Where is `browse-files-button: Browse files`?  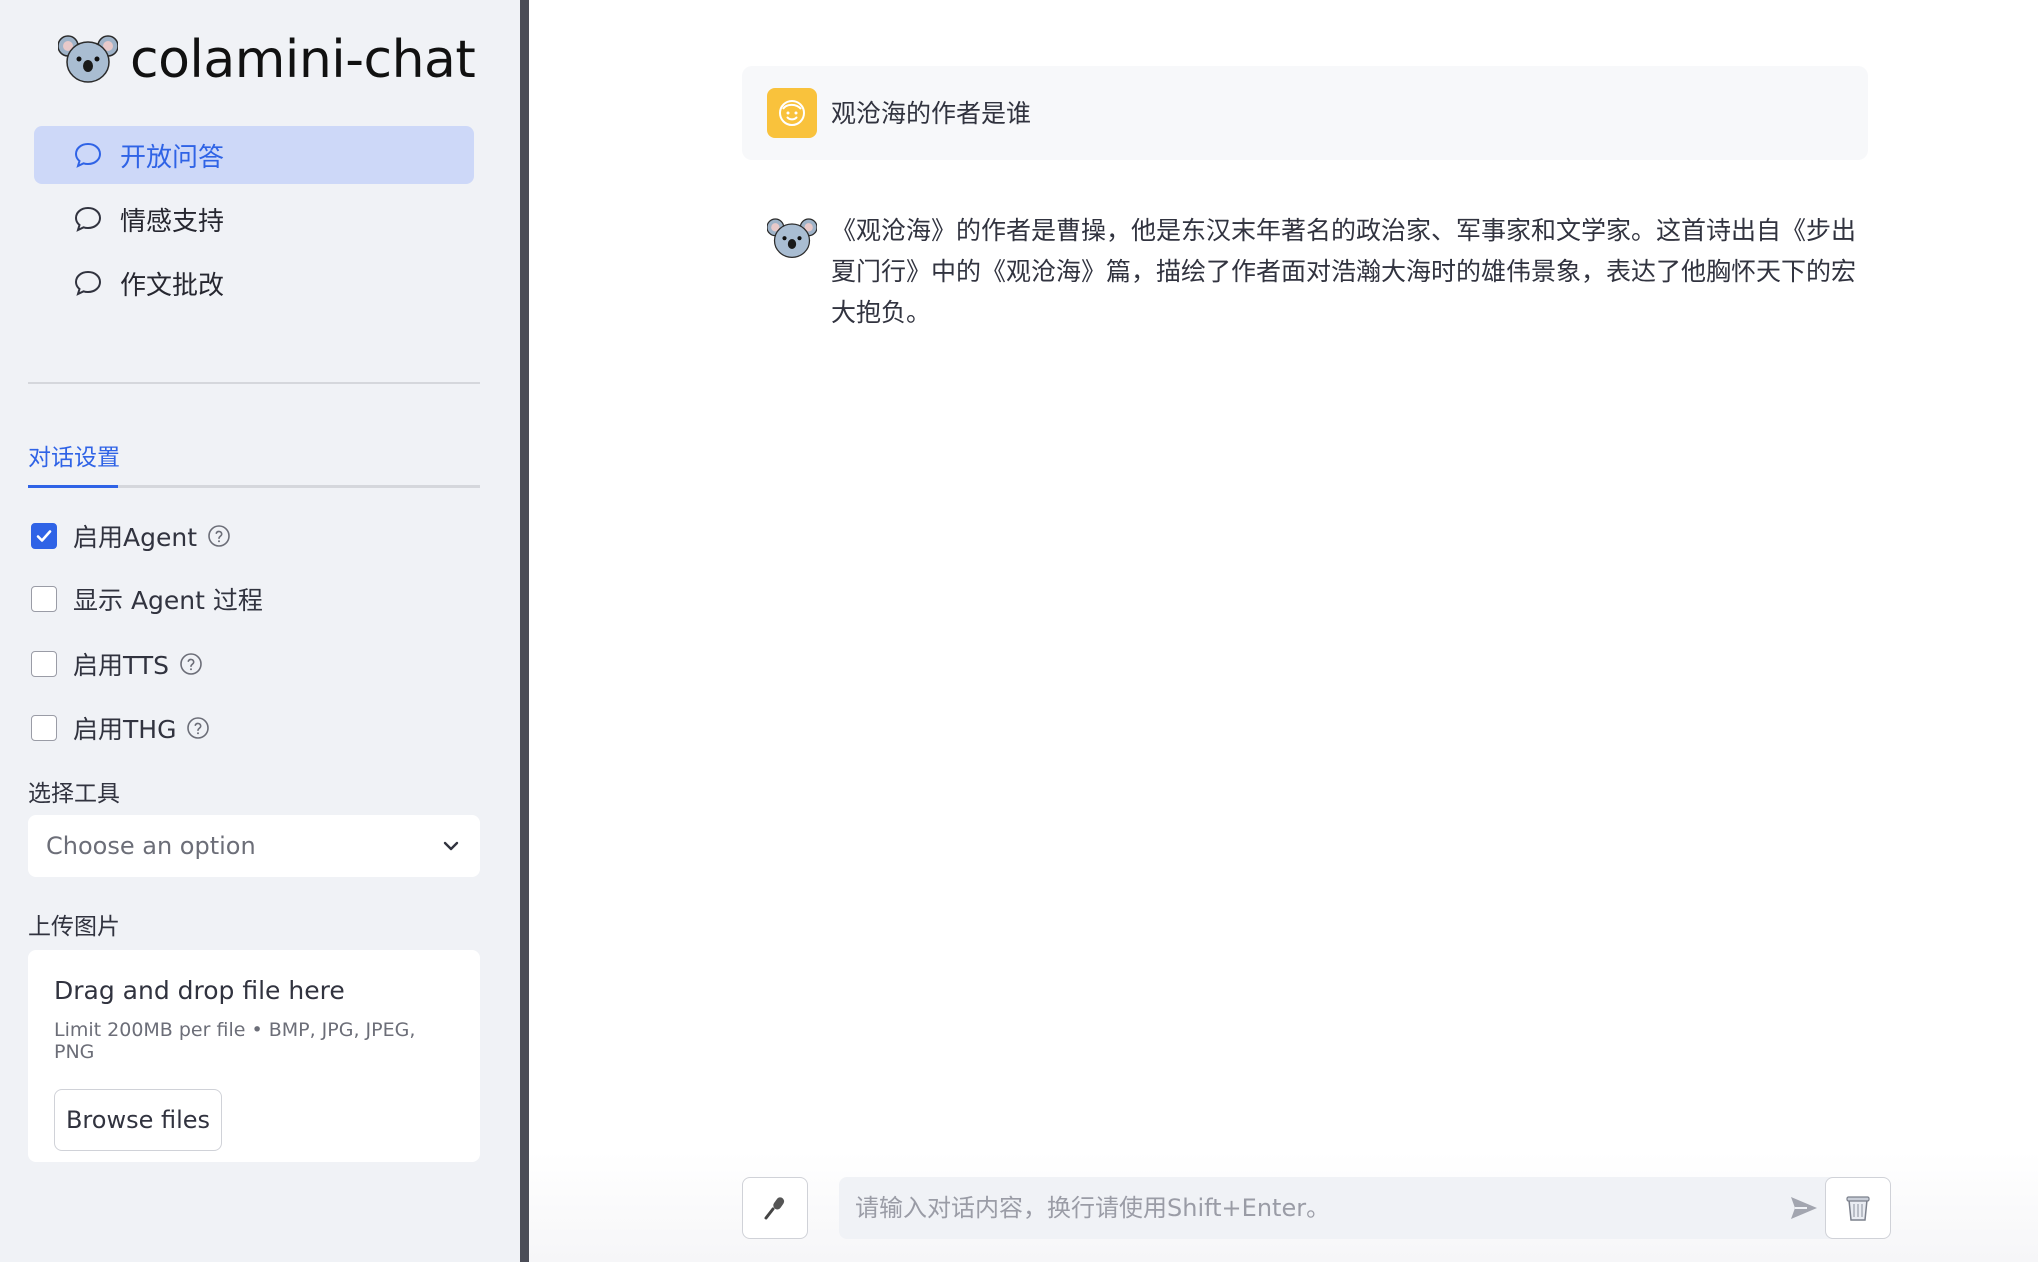 browse-files-button: Browse files is located at coordinates (138, 1120).